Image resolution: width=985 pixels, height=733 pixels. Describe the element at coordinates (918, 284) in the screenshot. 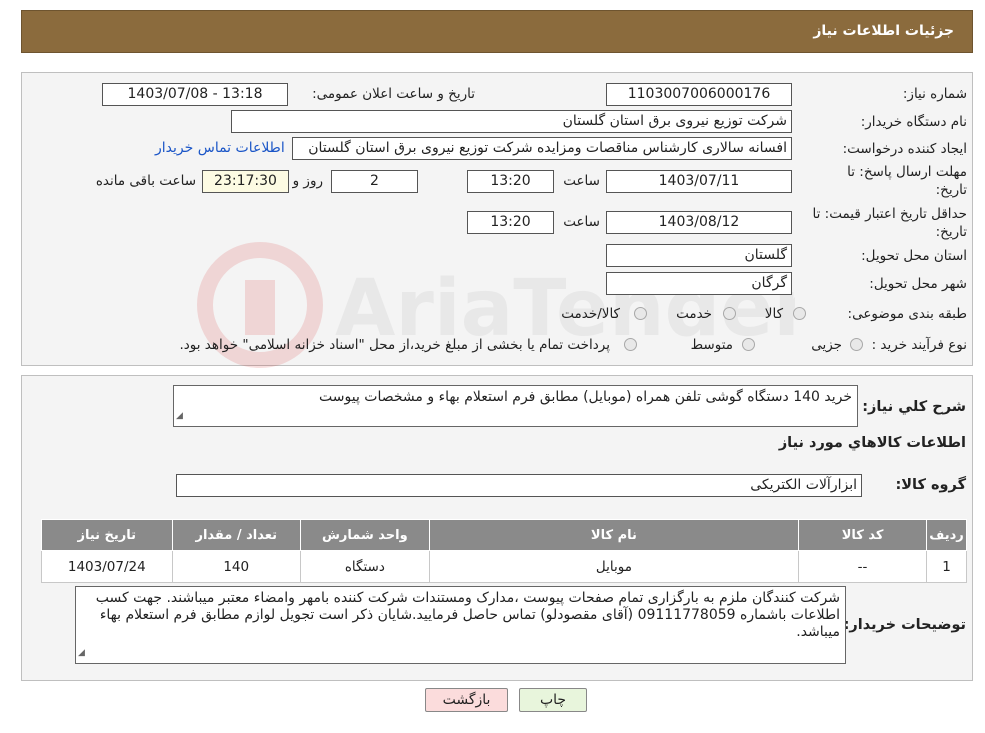

I see `city-label: شهر محل تحویل:` at that location.